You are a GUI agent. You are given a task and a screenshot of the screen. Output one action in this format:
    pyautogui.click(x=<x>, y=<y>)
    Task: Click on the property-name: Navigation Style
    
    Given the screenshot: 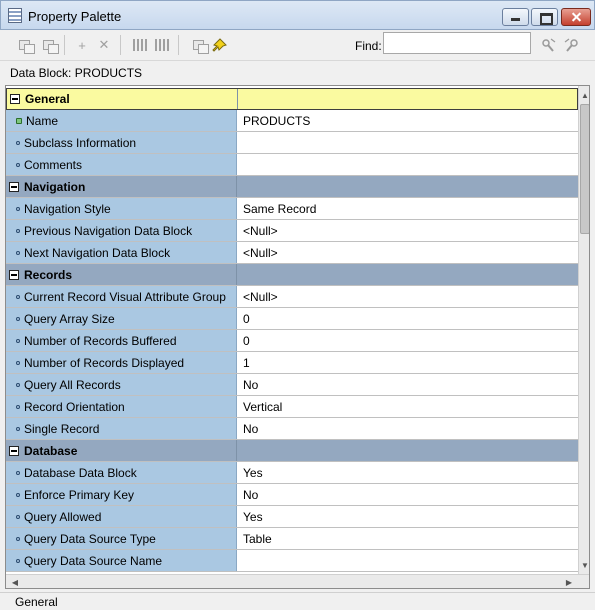 What is the action you would take?
    pyautogui.click(x=67, y=208)
    